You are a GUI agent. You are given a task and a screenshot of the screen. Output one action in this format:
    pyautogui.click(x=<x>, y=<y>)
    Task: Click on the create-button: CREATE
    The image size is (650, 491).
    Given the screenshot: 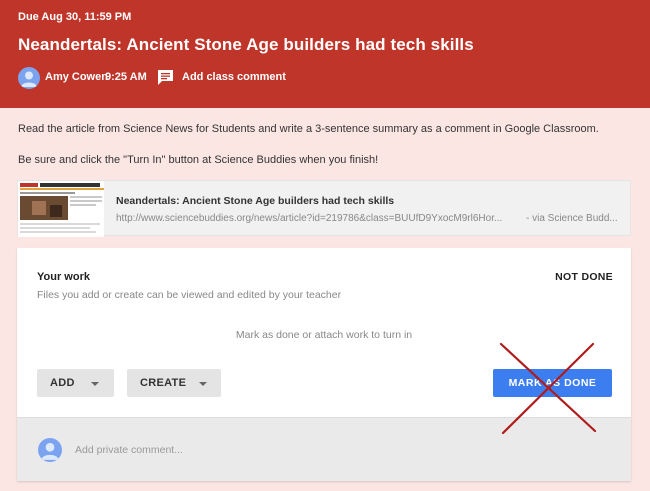 What is the action you would take?
    pyautogui.click(x=174, y=383)
    